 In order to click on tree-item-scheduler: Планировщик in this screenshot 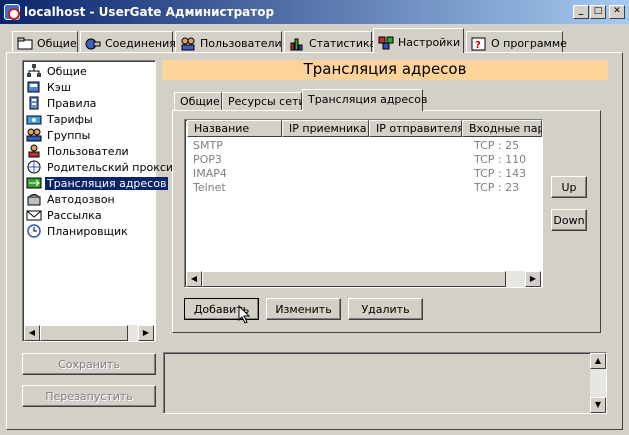, I will do `click(78, 231)`.